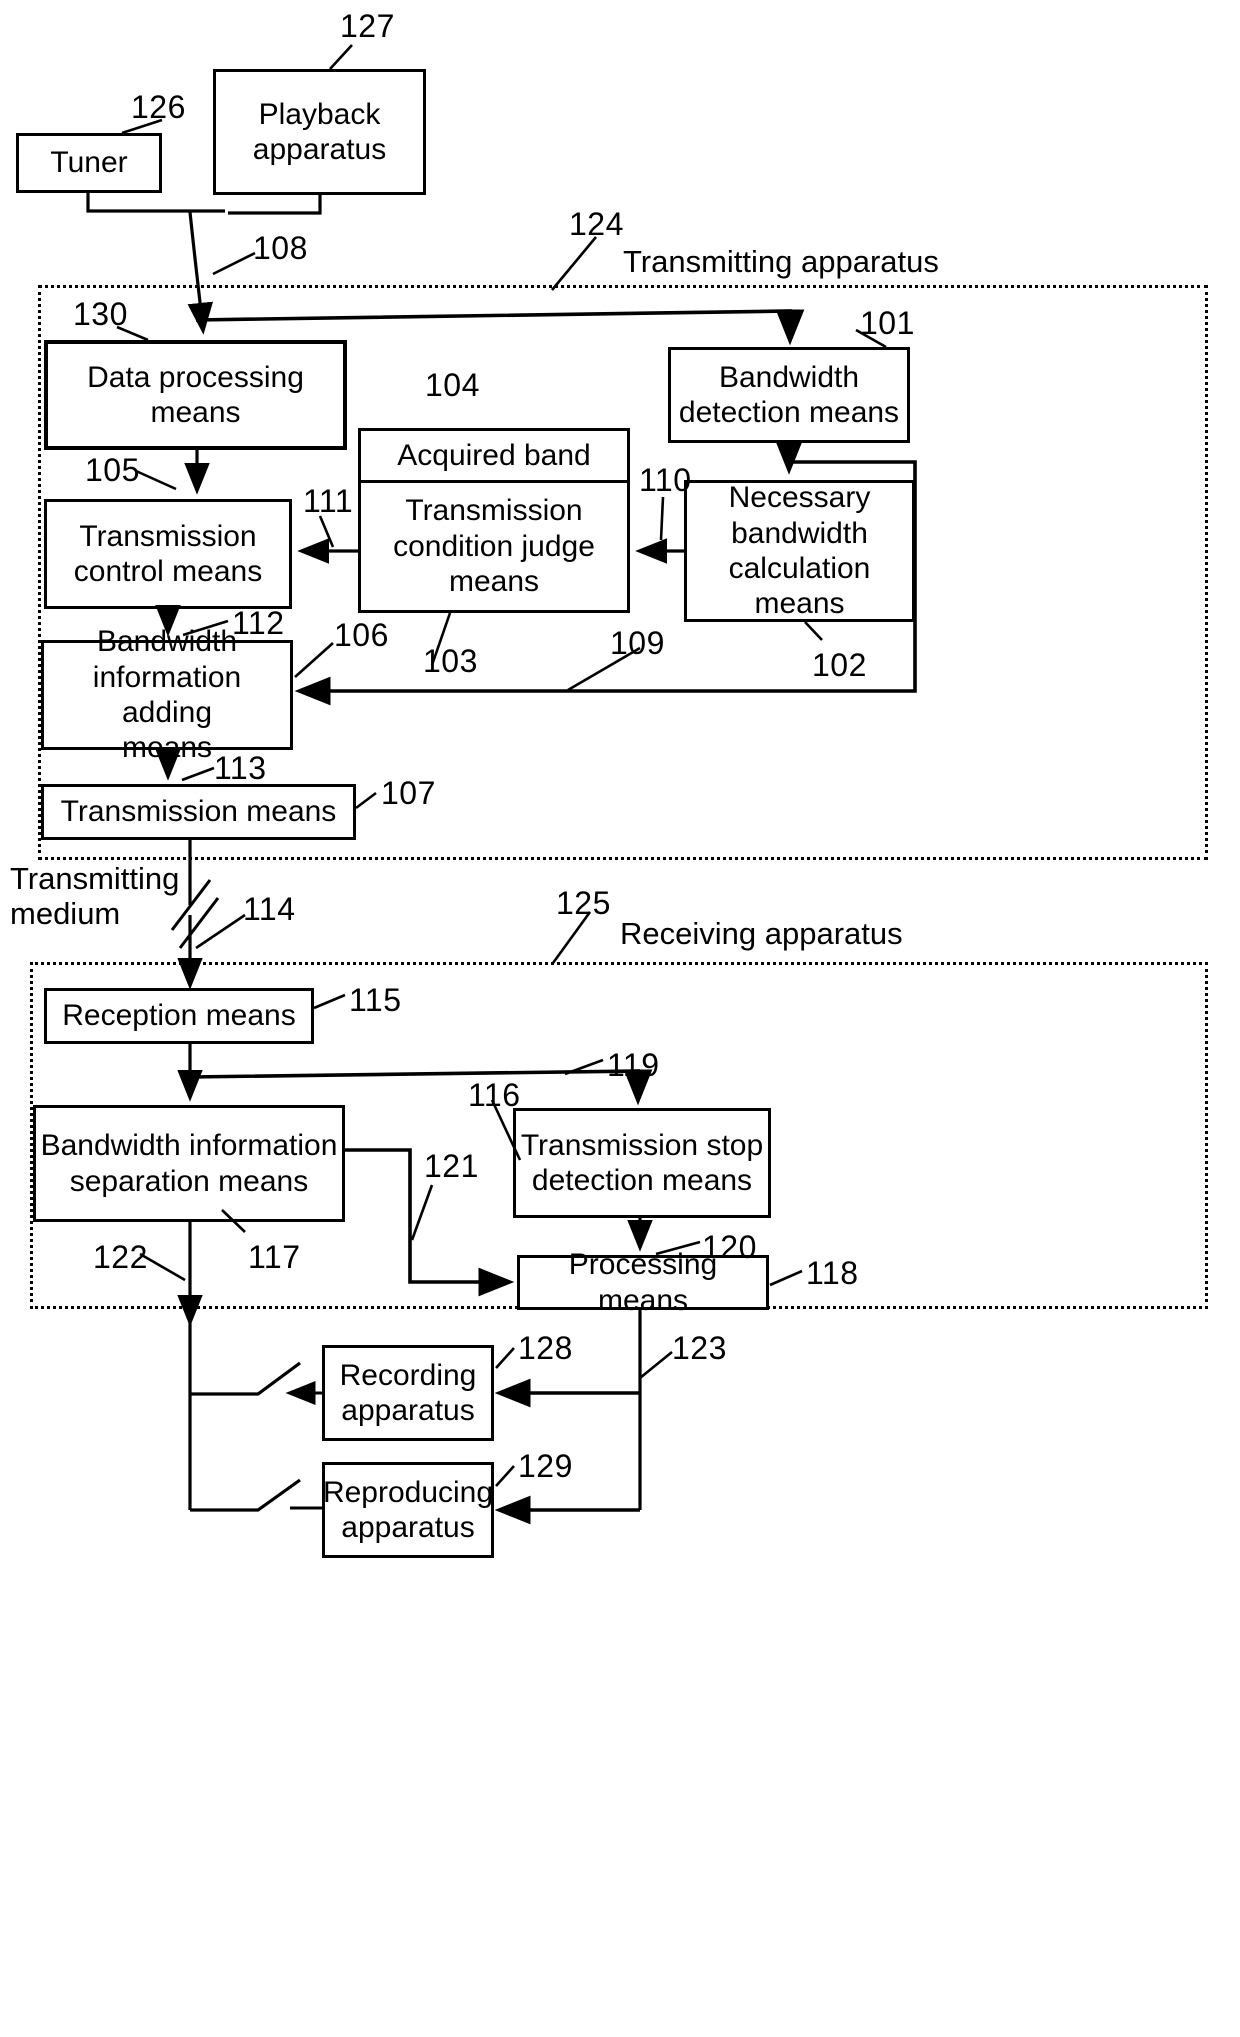 The width and height of the screenshot is (1240, 2037). Describe the element at coordinates (258, 623) in the screenshot. I see `ref-112: 112` at that location.